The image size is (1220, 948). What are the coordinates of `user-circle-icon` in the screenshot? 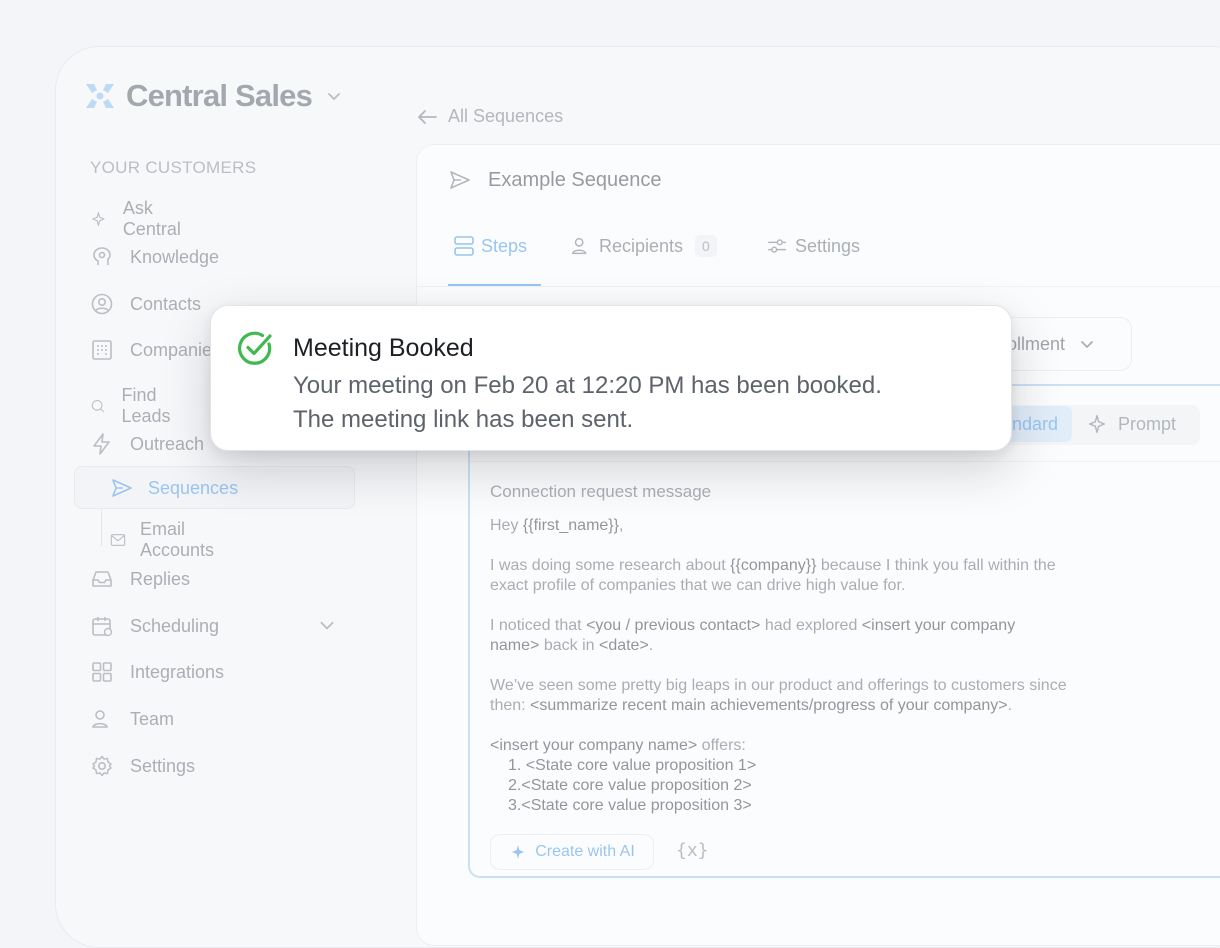 It's located at (102, 304).